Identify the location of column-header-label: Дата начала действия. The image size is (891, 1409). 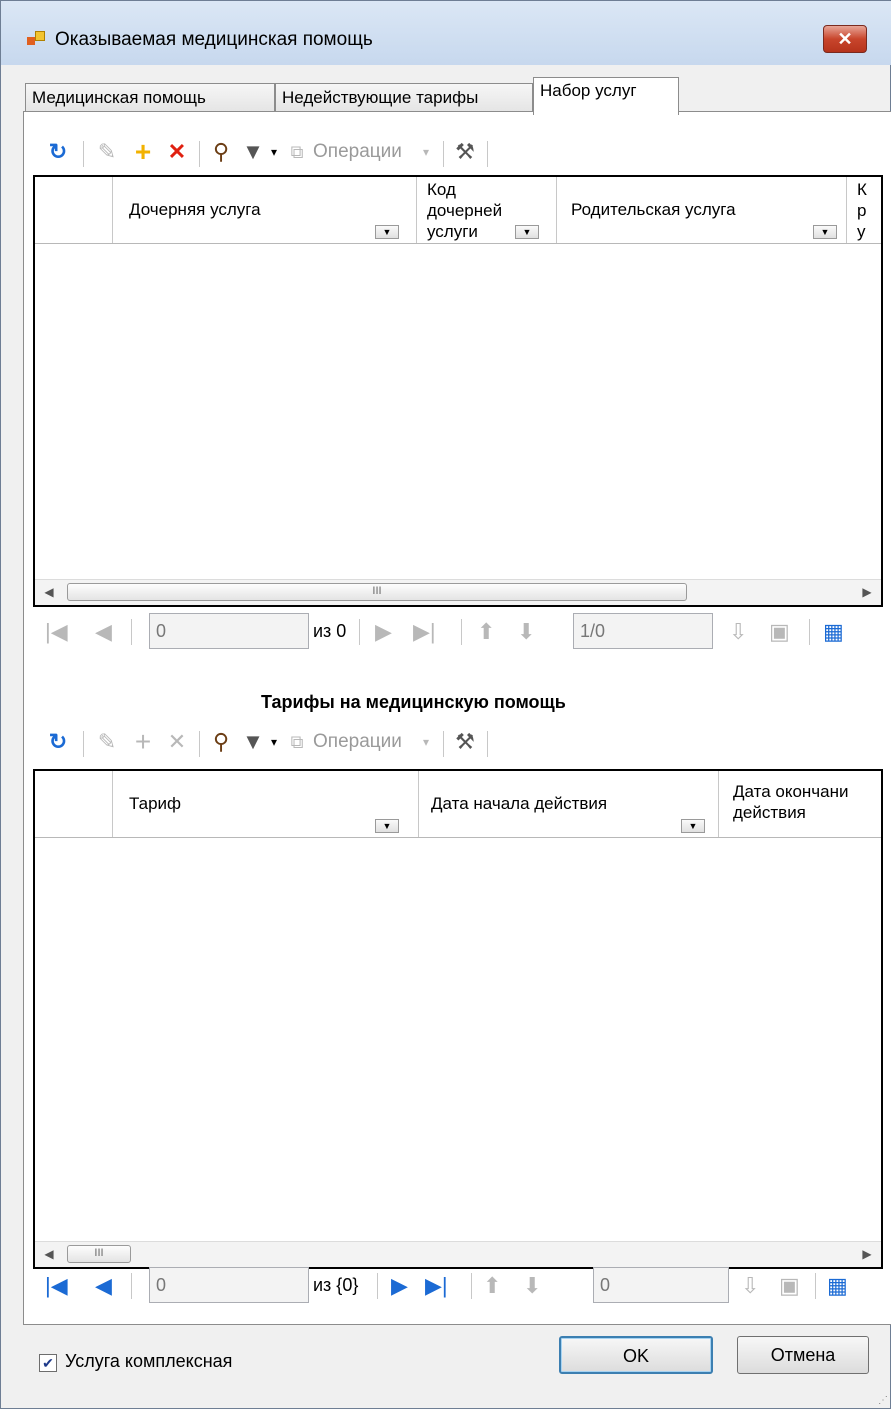
(519, 803).